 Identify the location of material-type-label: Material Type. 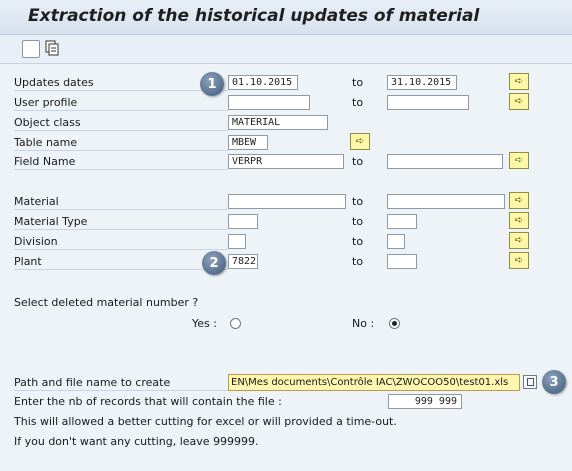
(51, 221).